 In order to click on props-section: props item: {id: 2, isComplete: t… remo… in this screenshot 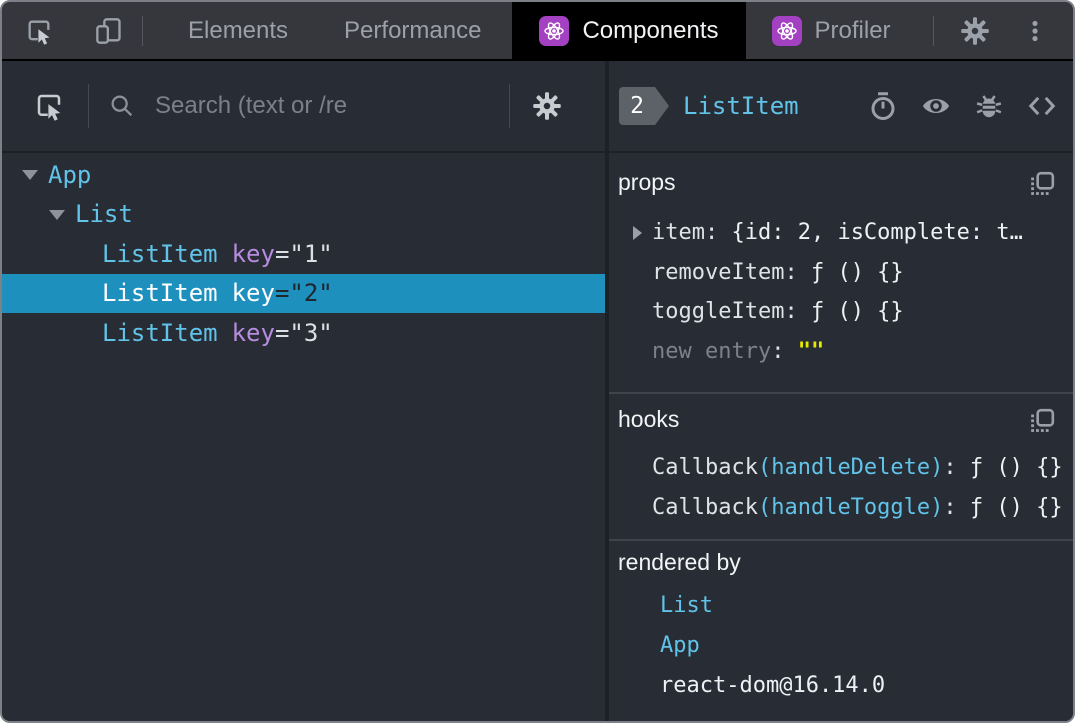, I will do `click(841, 272)`.